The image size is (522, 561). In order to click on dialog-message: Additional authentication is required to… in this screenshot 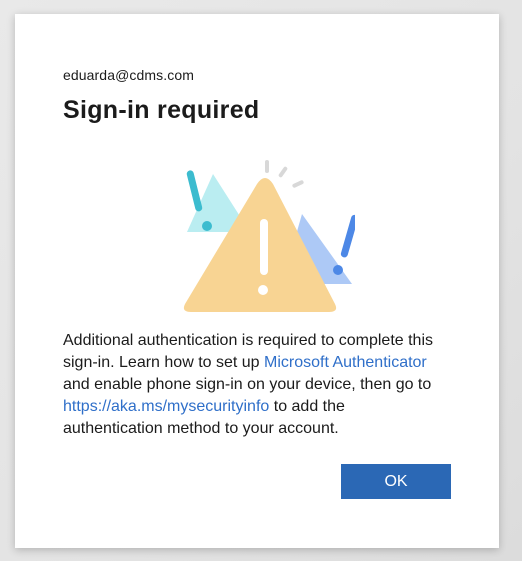, I will do `click(253, 385)`.